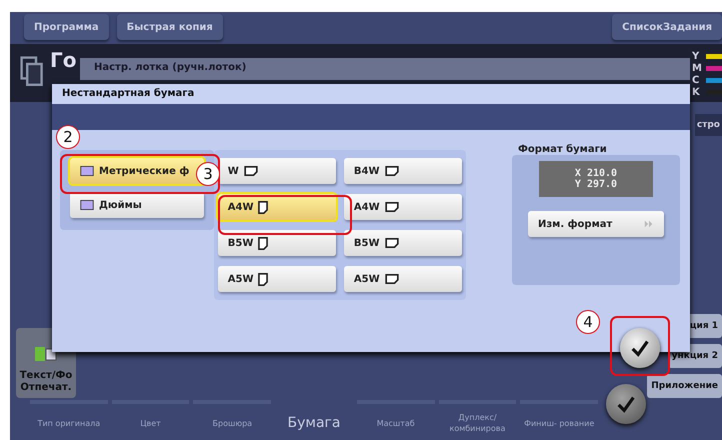  What do you see at coordinates (649, 224) in the screenshot?
I see `double-arrow-icon` at bounding box center [649, 224].